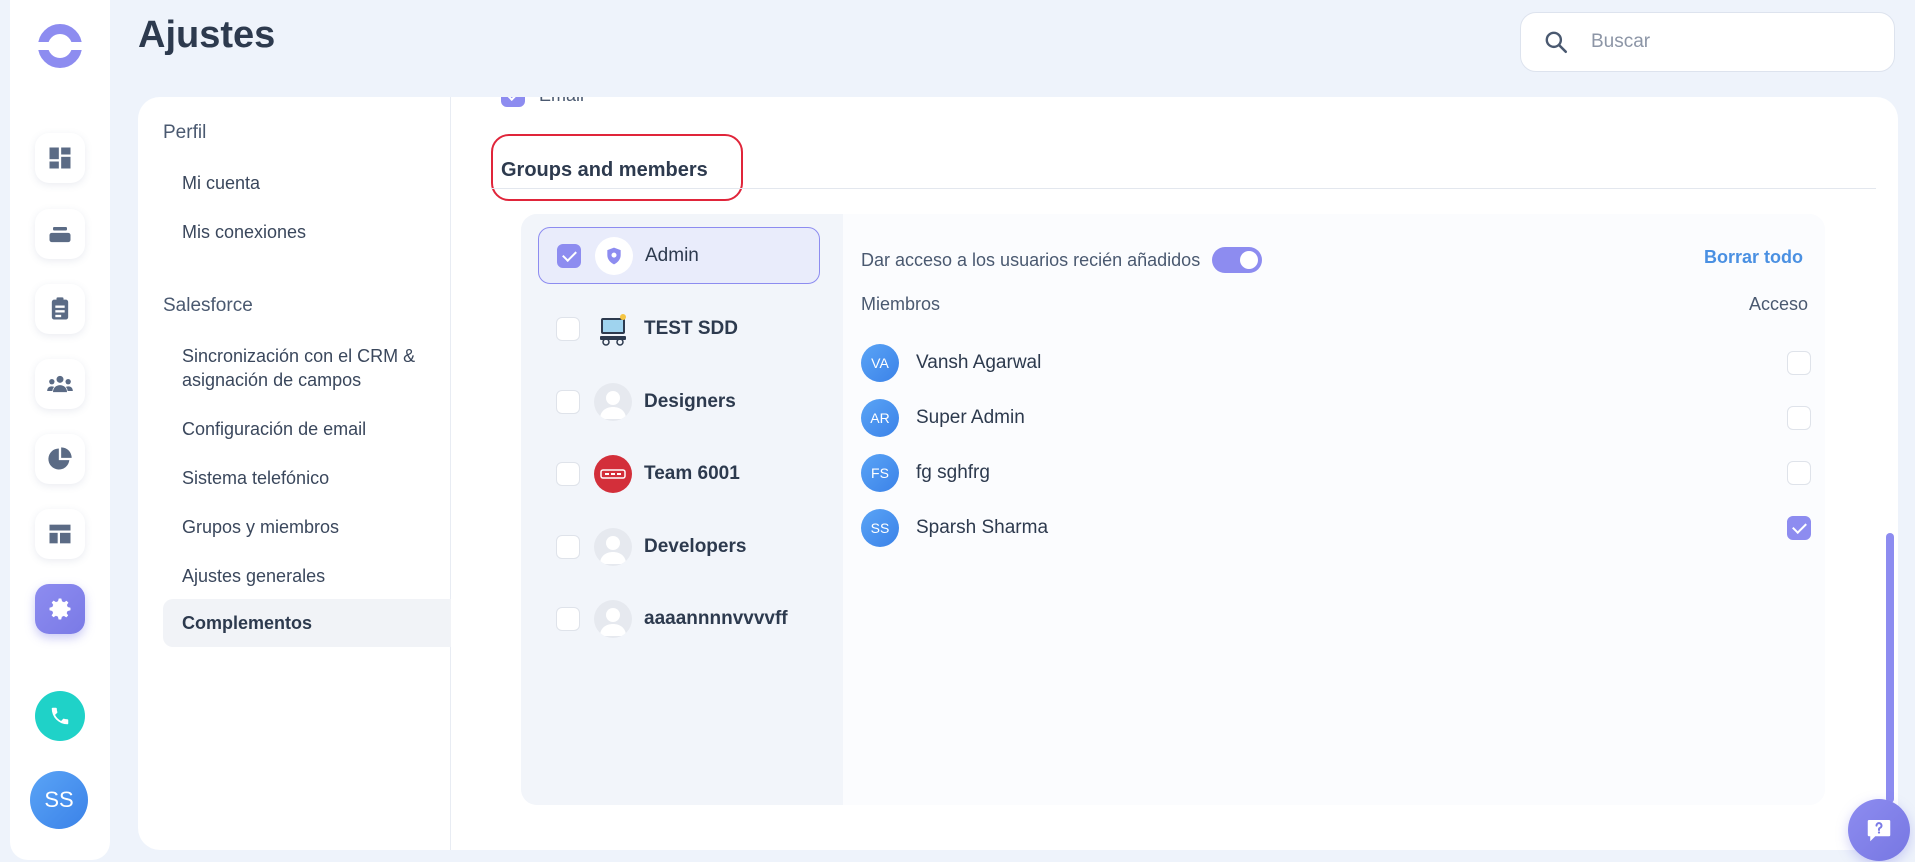  What do you see at coordinates (60, 46) in the screenshot?
I see `app-logo` at bounding box center [60, 46].